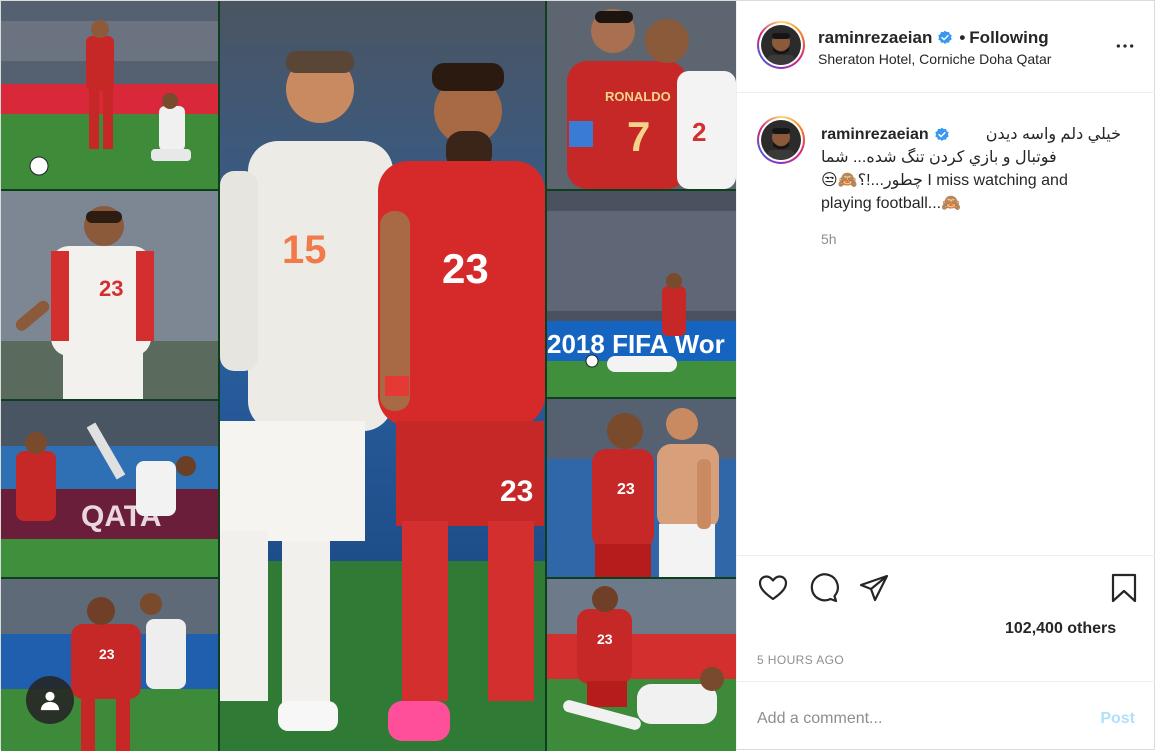 The width and height of the screenshot is (1155, 751). Describe the element at coordinates (939, 157) in the screenshot. I see `caption-line-2: فوتبال و بازي كردن تنگ شده... شما` at that location.